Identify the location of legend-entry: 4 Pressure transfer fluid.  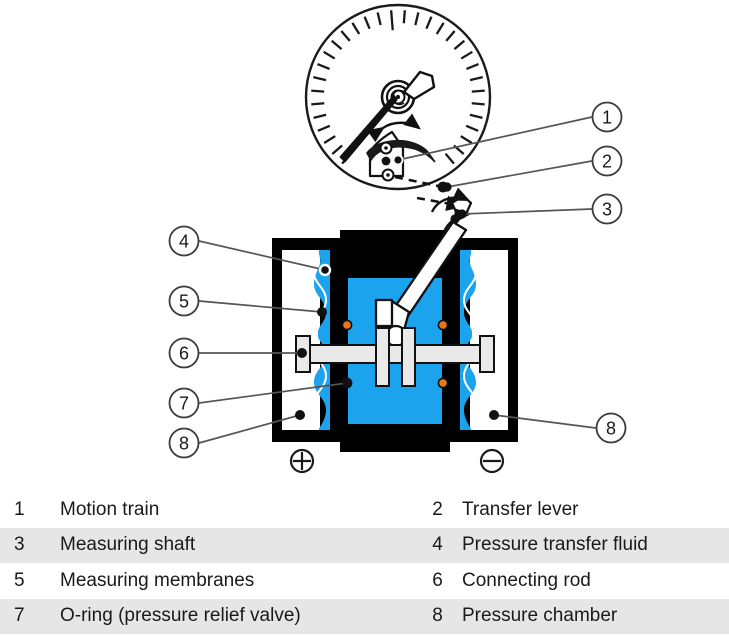
(572, 546).